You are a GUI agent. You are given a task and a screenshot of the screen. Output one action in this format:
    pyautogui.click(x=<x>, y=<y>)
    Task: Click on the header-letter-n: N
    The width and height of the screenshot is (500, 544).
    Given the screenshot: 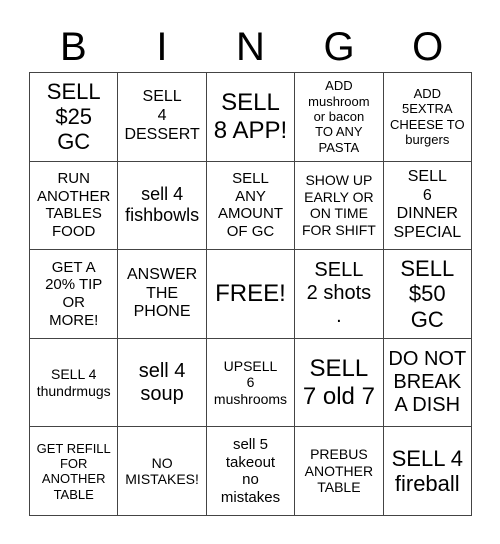 What is the action you would take?
    pyautogui.click(x=250, y=47)
    